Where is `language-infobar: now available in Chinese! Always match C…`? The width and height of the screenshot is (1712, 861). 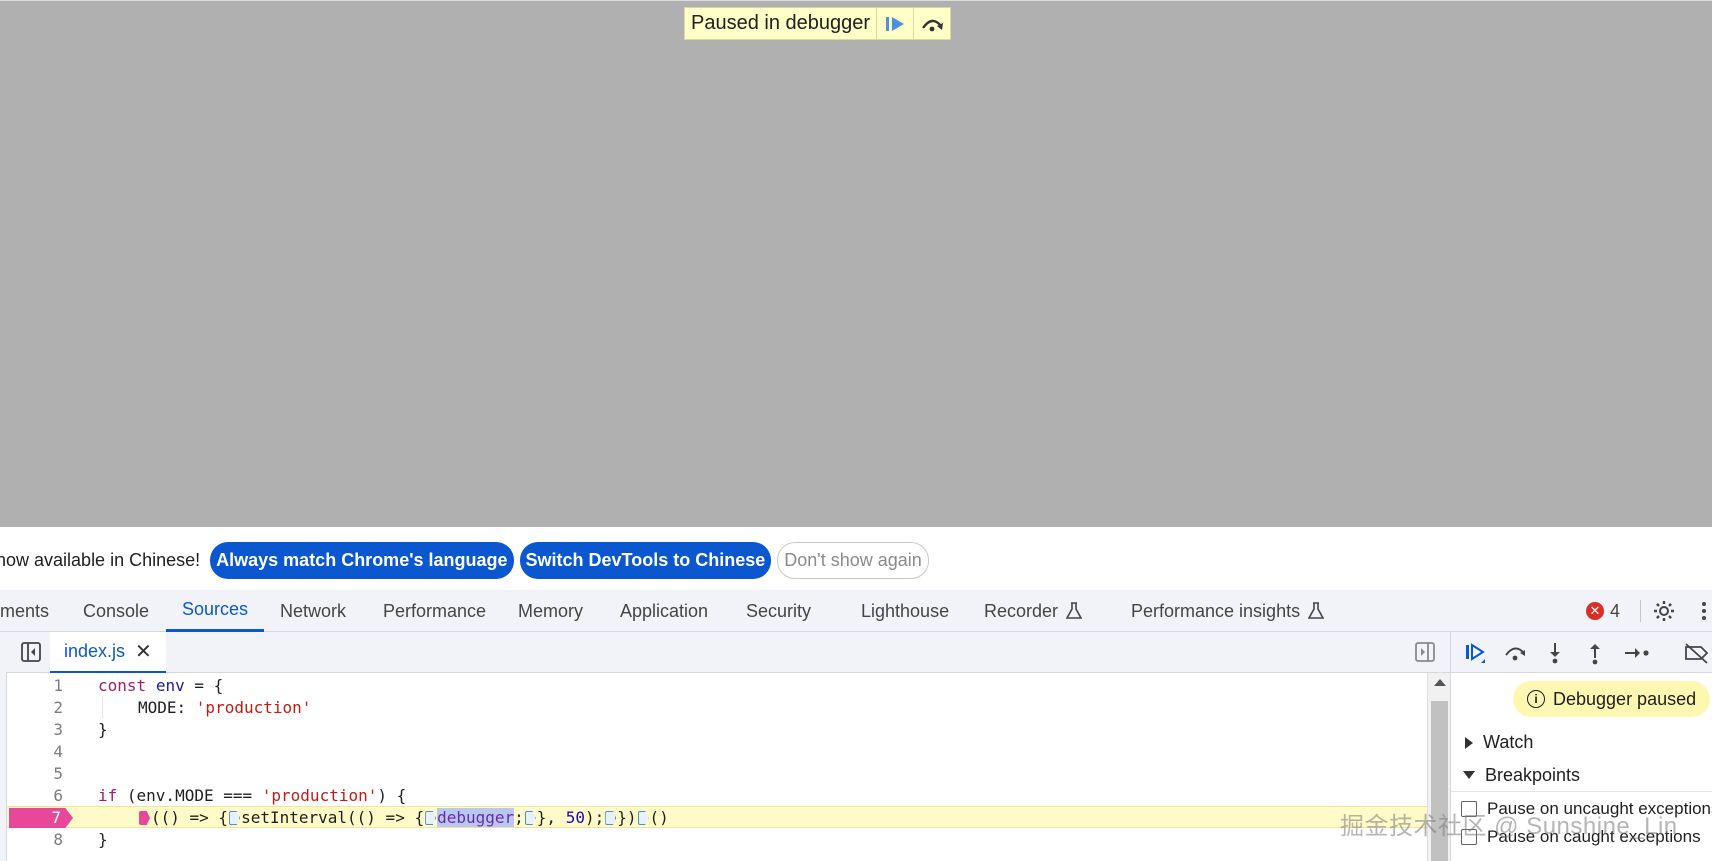 language-infobar: now available in Chinese! Always match C… is located at coordinates (856, 560).